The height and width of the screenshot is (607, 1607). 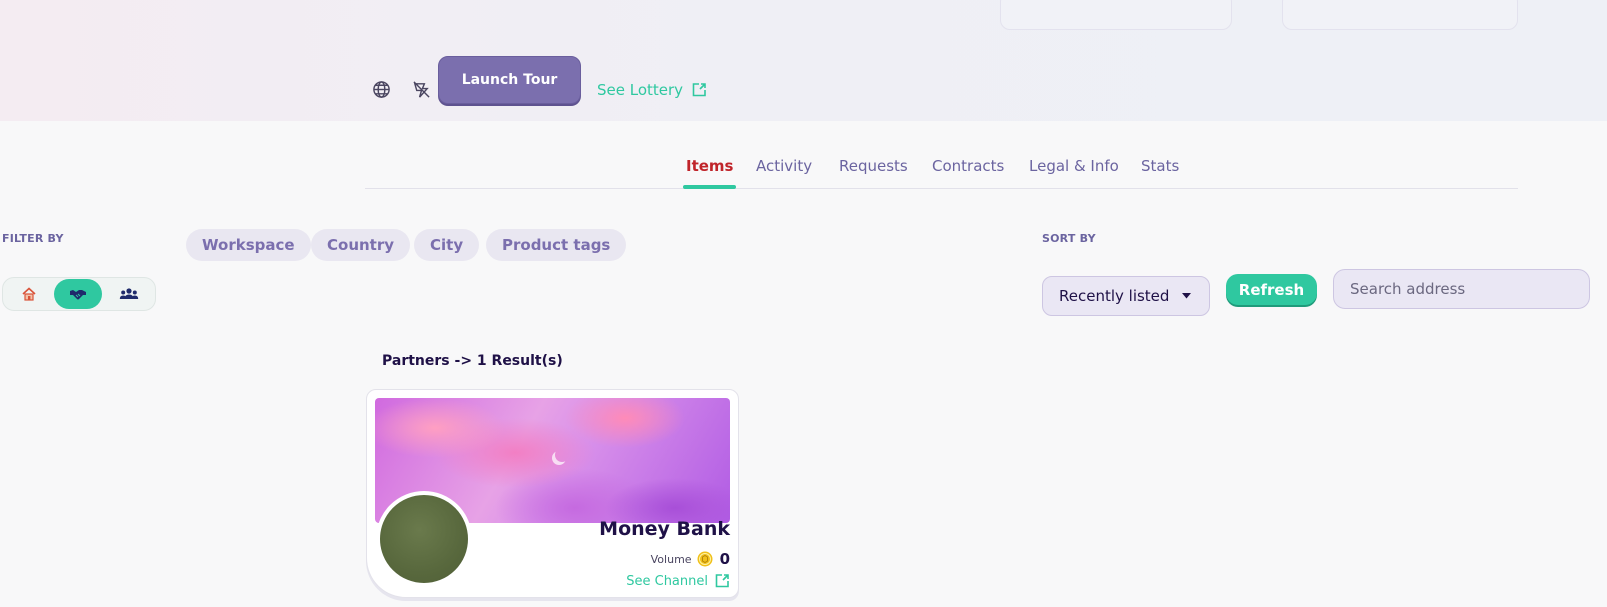 I want to click on tab-activity: Activity, so click(x=784, y=172).